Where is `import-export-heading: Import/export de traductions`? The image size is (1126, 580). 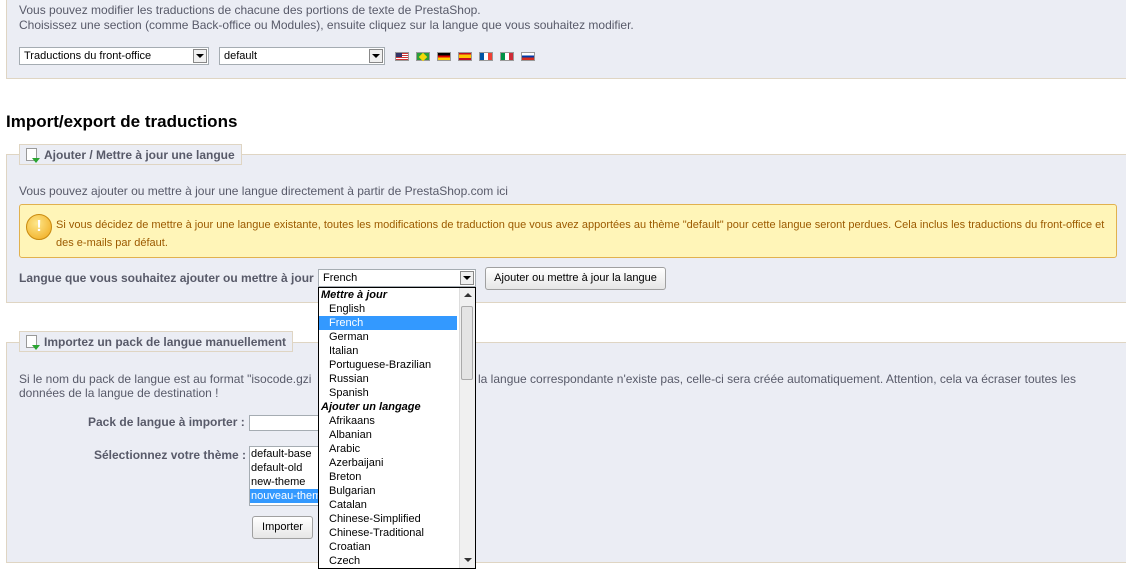
import-export-heading: Import/export de traductions is located at coordinates (122, 121).